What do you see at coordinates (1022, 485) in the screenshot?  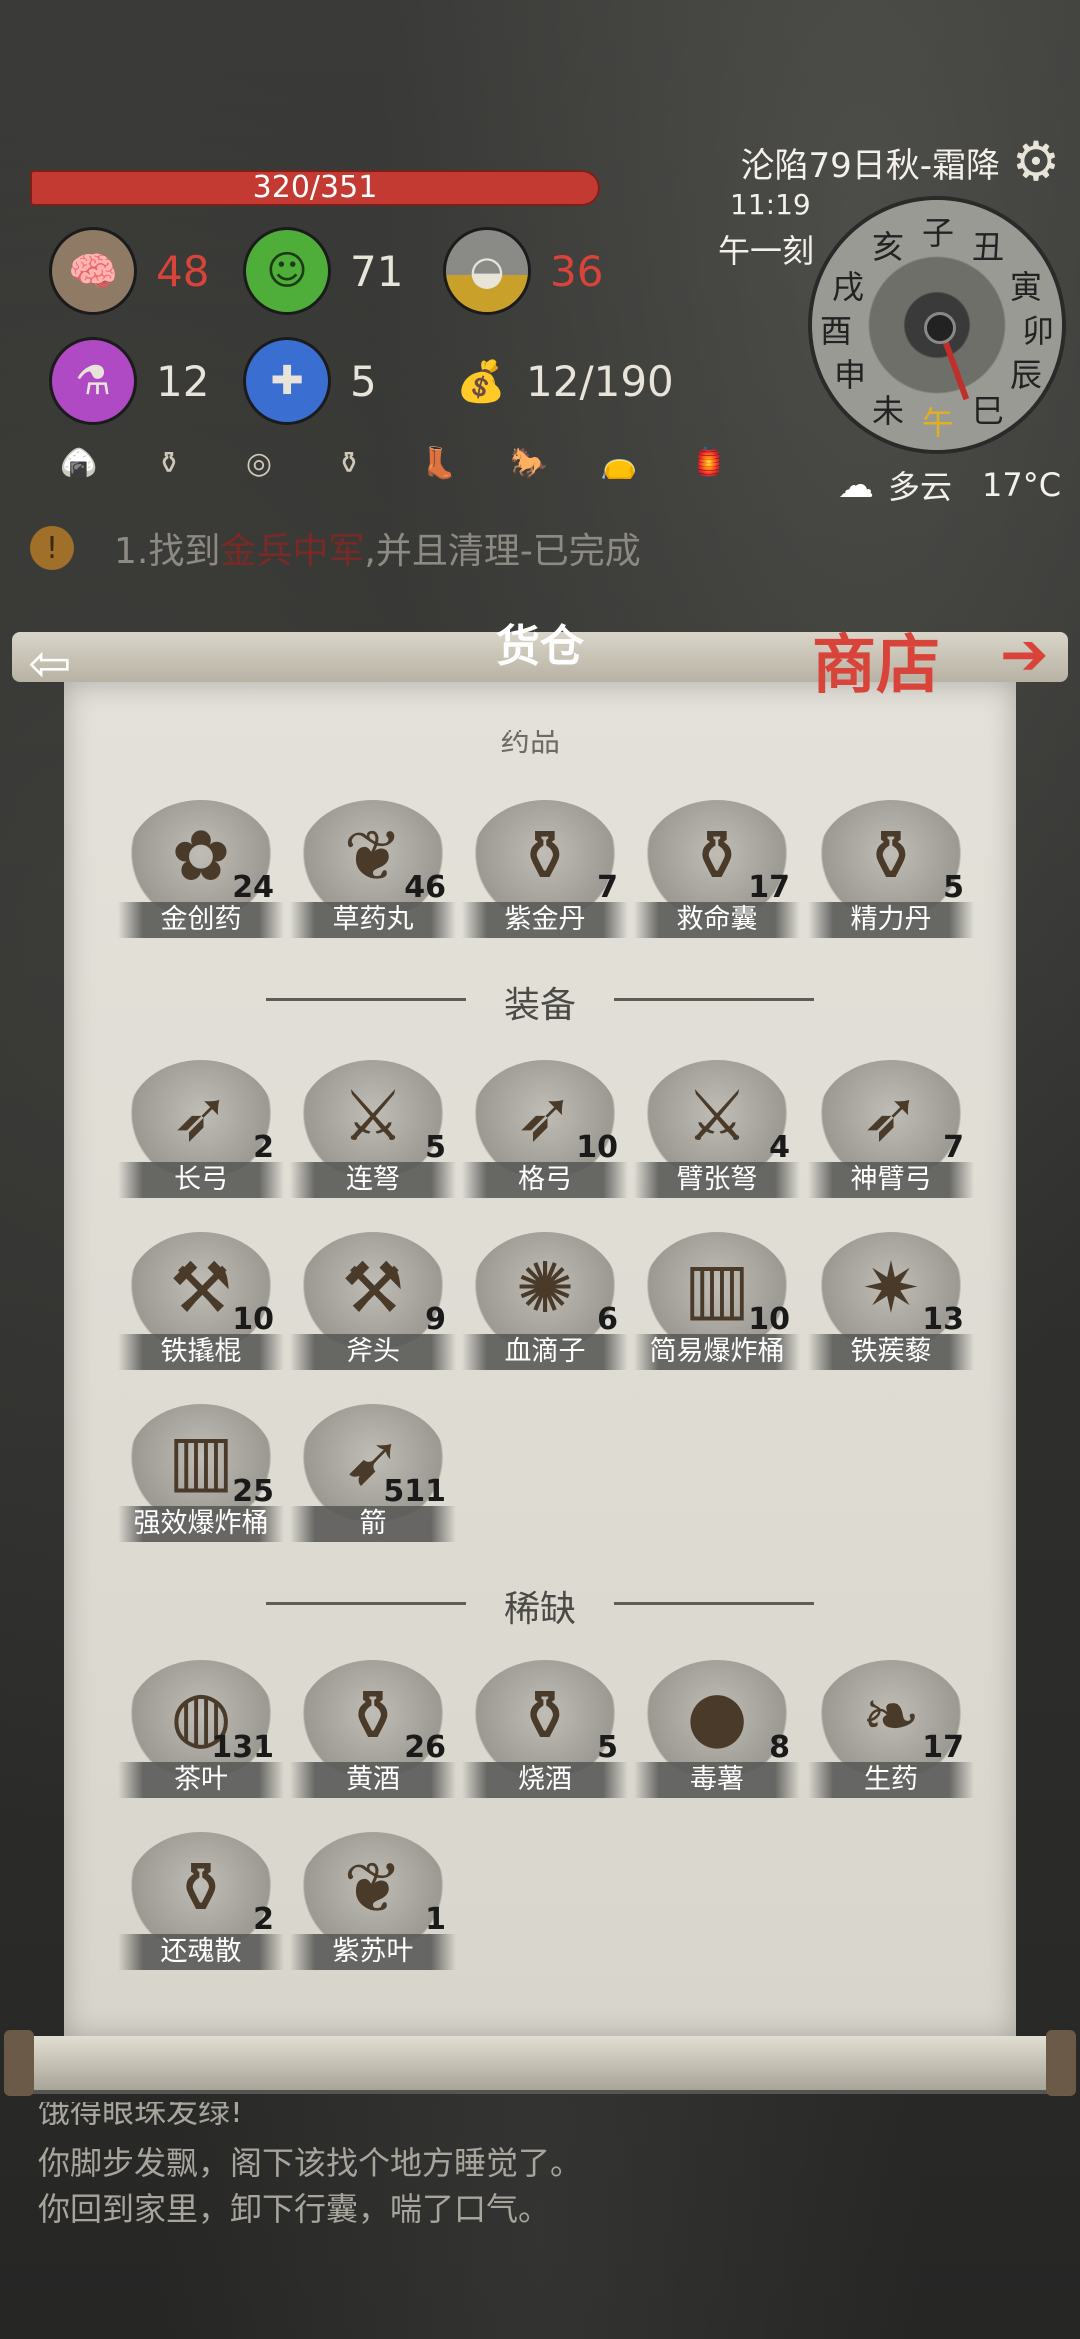 I see `temperature-label: 17°C` at bounding box center [1022, 485].